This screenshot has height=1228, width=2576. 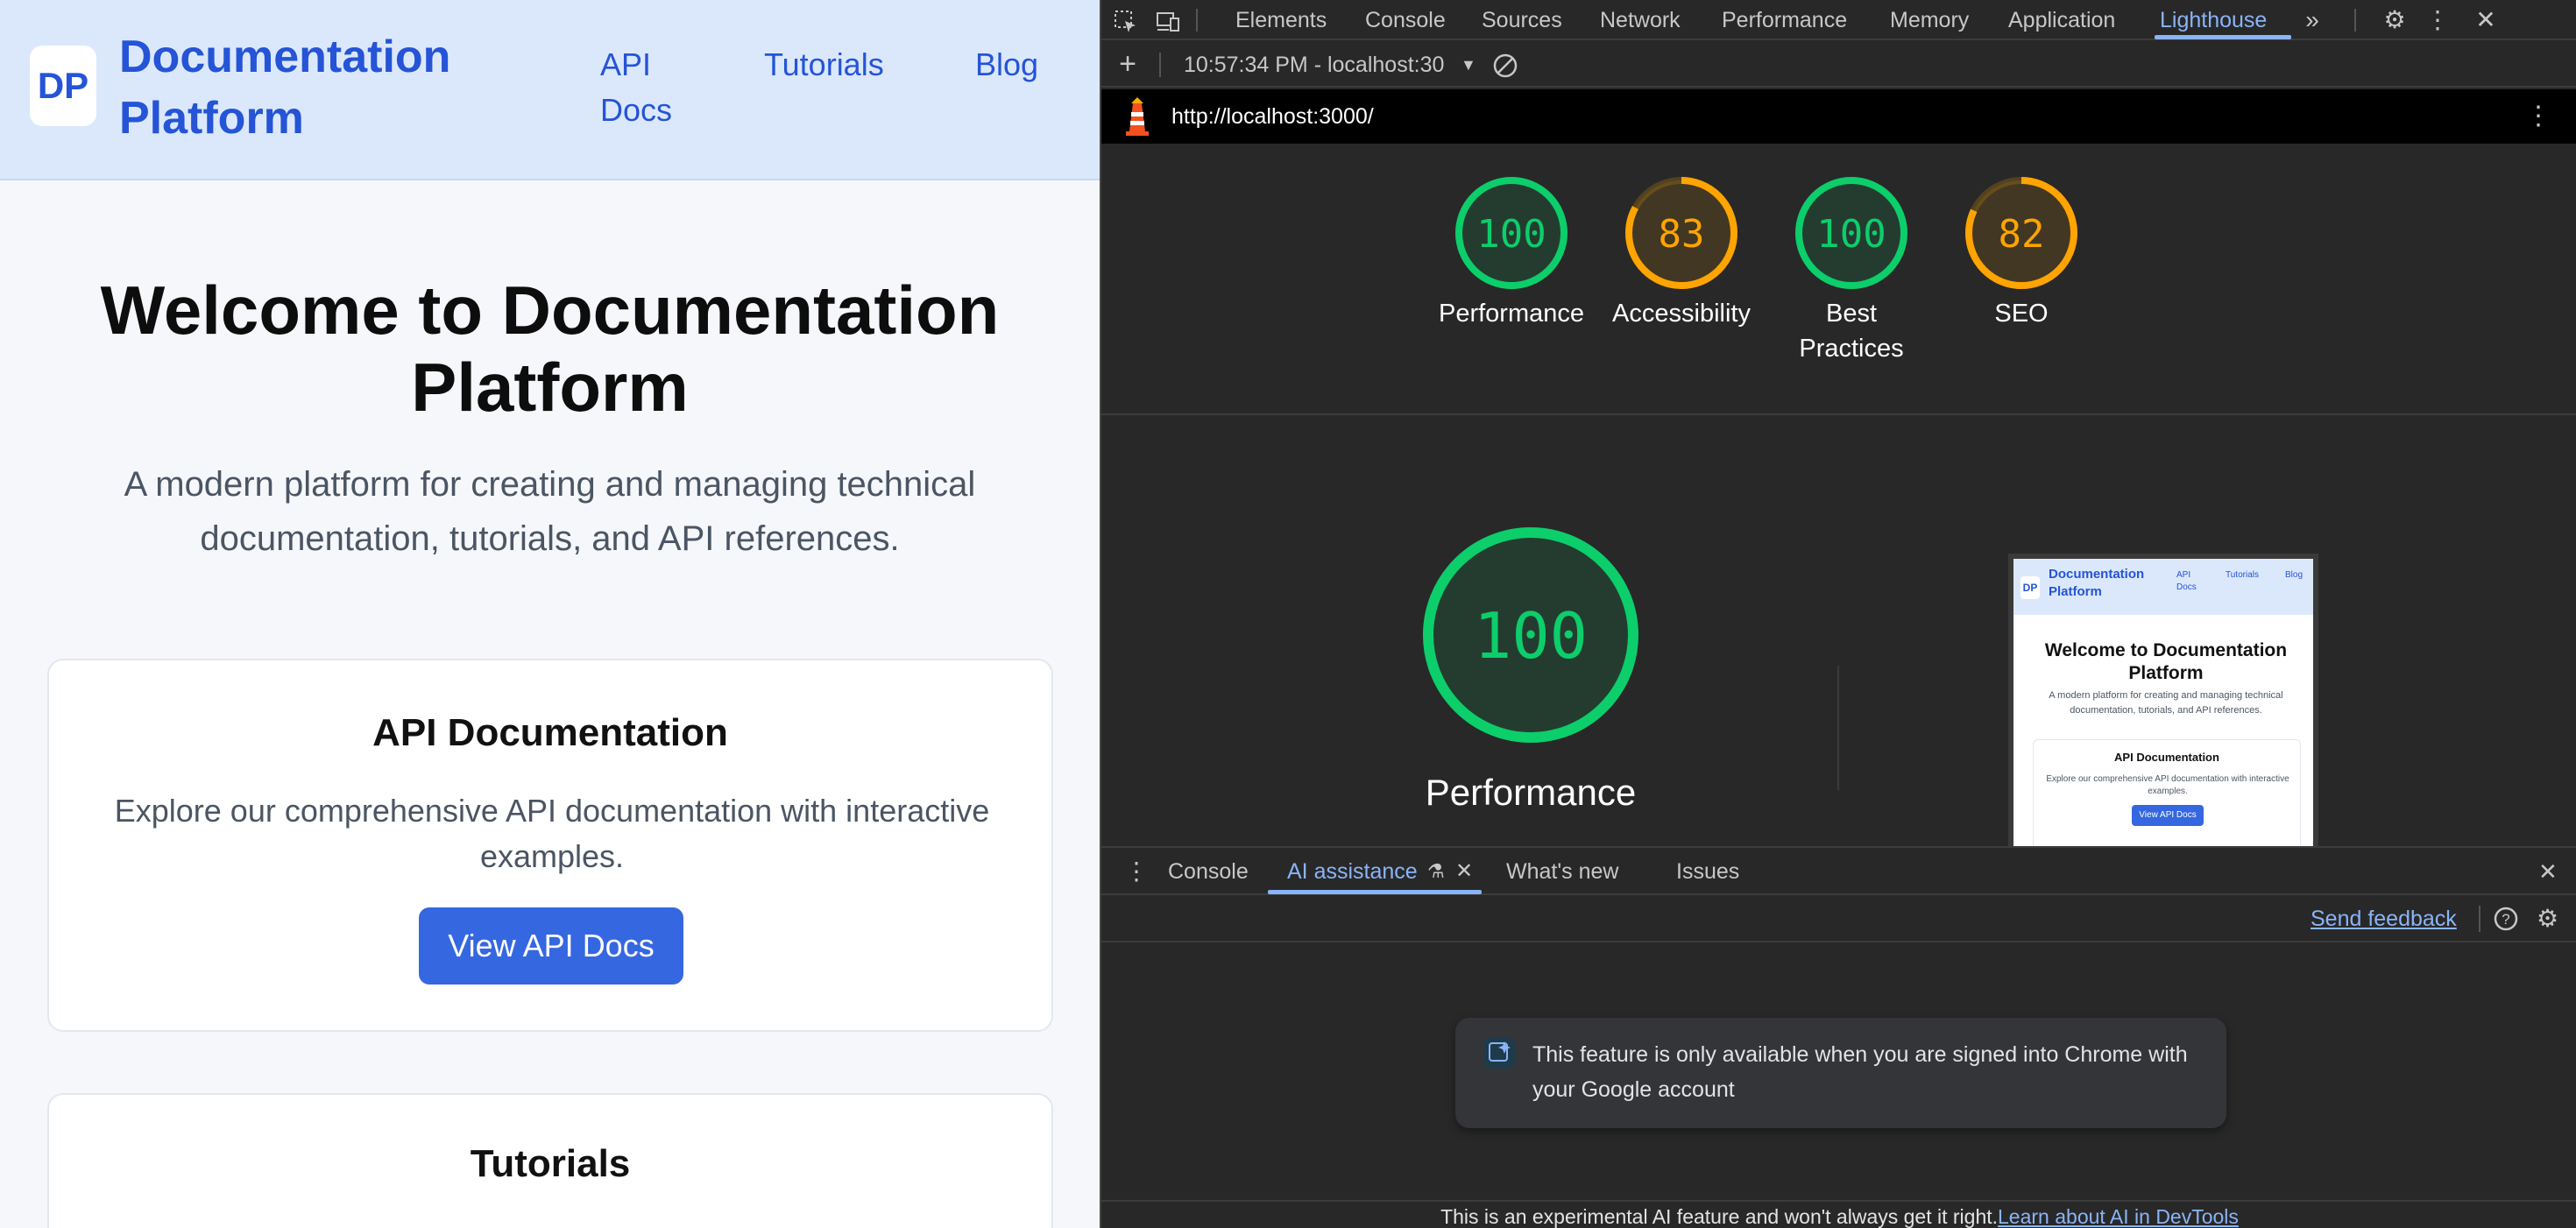 I want to click on clear-reports-icon, so click(x=1505, y=66).